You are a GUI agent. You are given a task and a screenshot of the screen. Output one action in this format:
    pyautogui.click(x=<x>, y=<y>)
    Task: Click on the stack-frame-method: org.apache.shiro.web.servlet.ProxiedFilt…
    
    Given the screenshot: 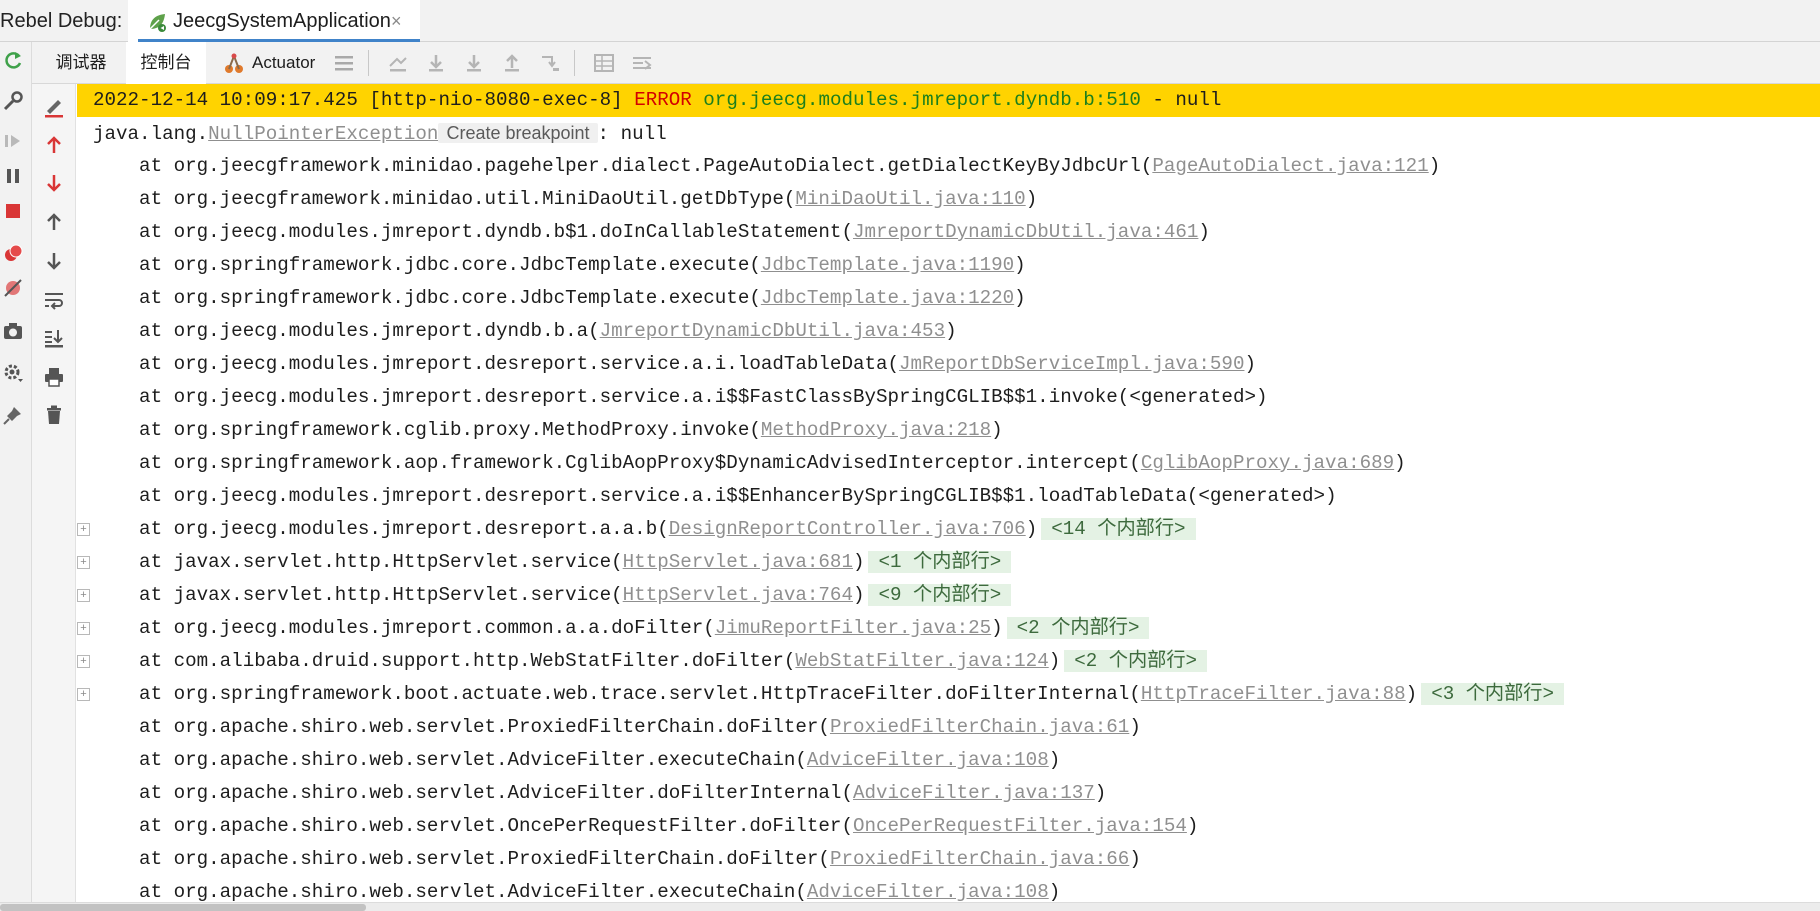 What is the action you would take?
    pyautogui.click(x=496, y=859)
    